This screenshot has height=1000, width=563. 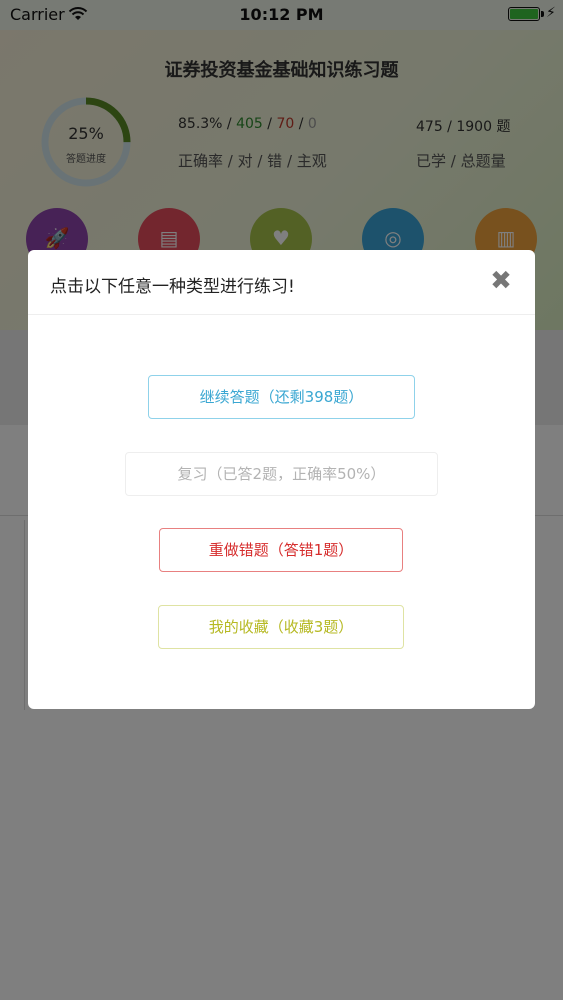 What do you see at coordinates (281, 474) in the screenshot?
I see `review-button: 复习（已答2题，正确率50%）` at bounding box center [281, 474].